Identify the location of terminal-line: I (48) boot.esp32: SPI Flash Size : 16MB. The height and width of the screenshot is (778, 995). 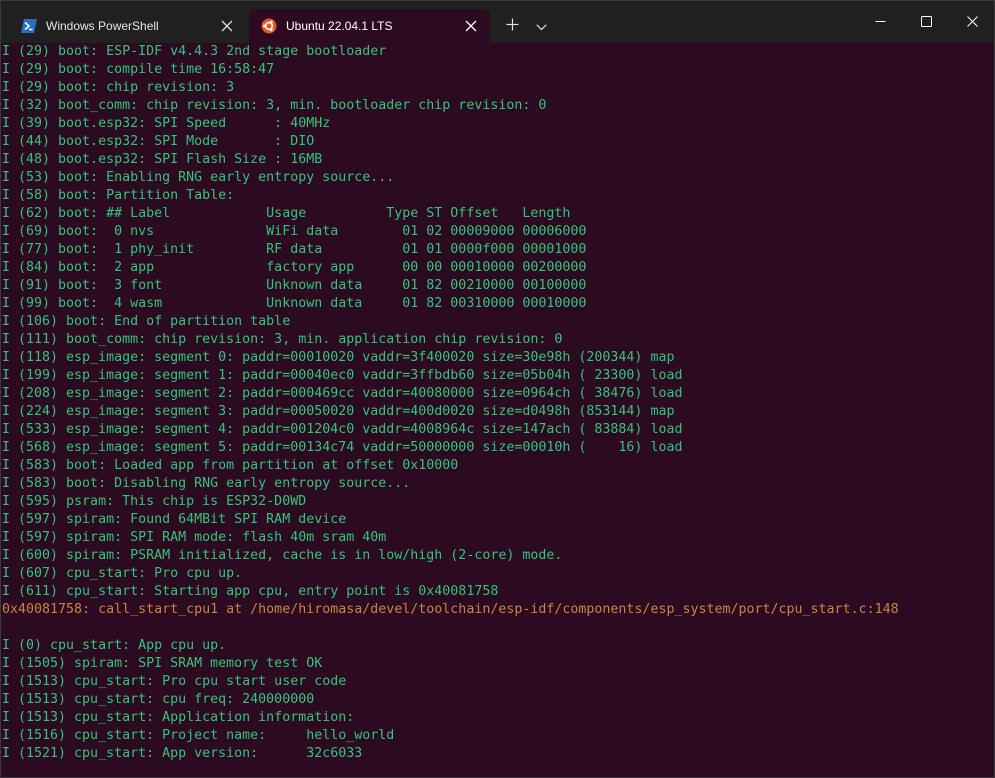
(162, 159).